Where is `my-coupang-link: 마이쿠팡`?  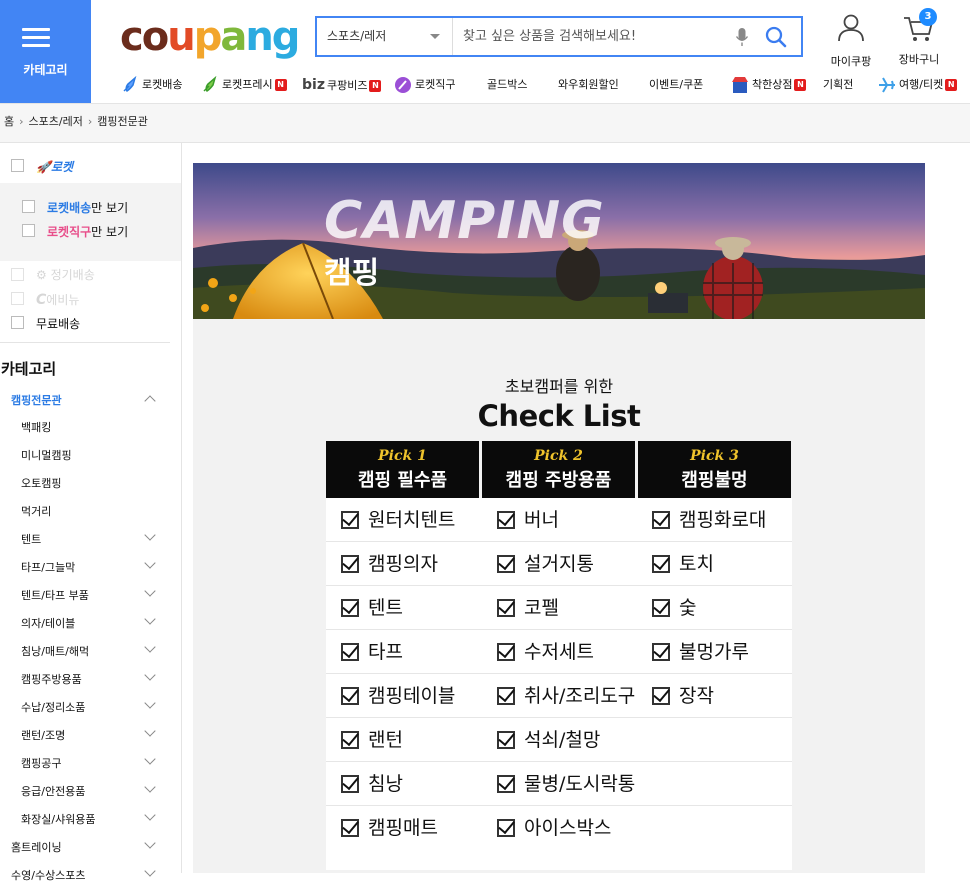 my-coupang-link: 마이쿠팡 is located at coordinates (851, 40).